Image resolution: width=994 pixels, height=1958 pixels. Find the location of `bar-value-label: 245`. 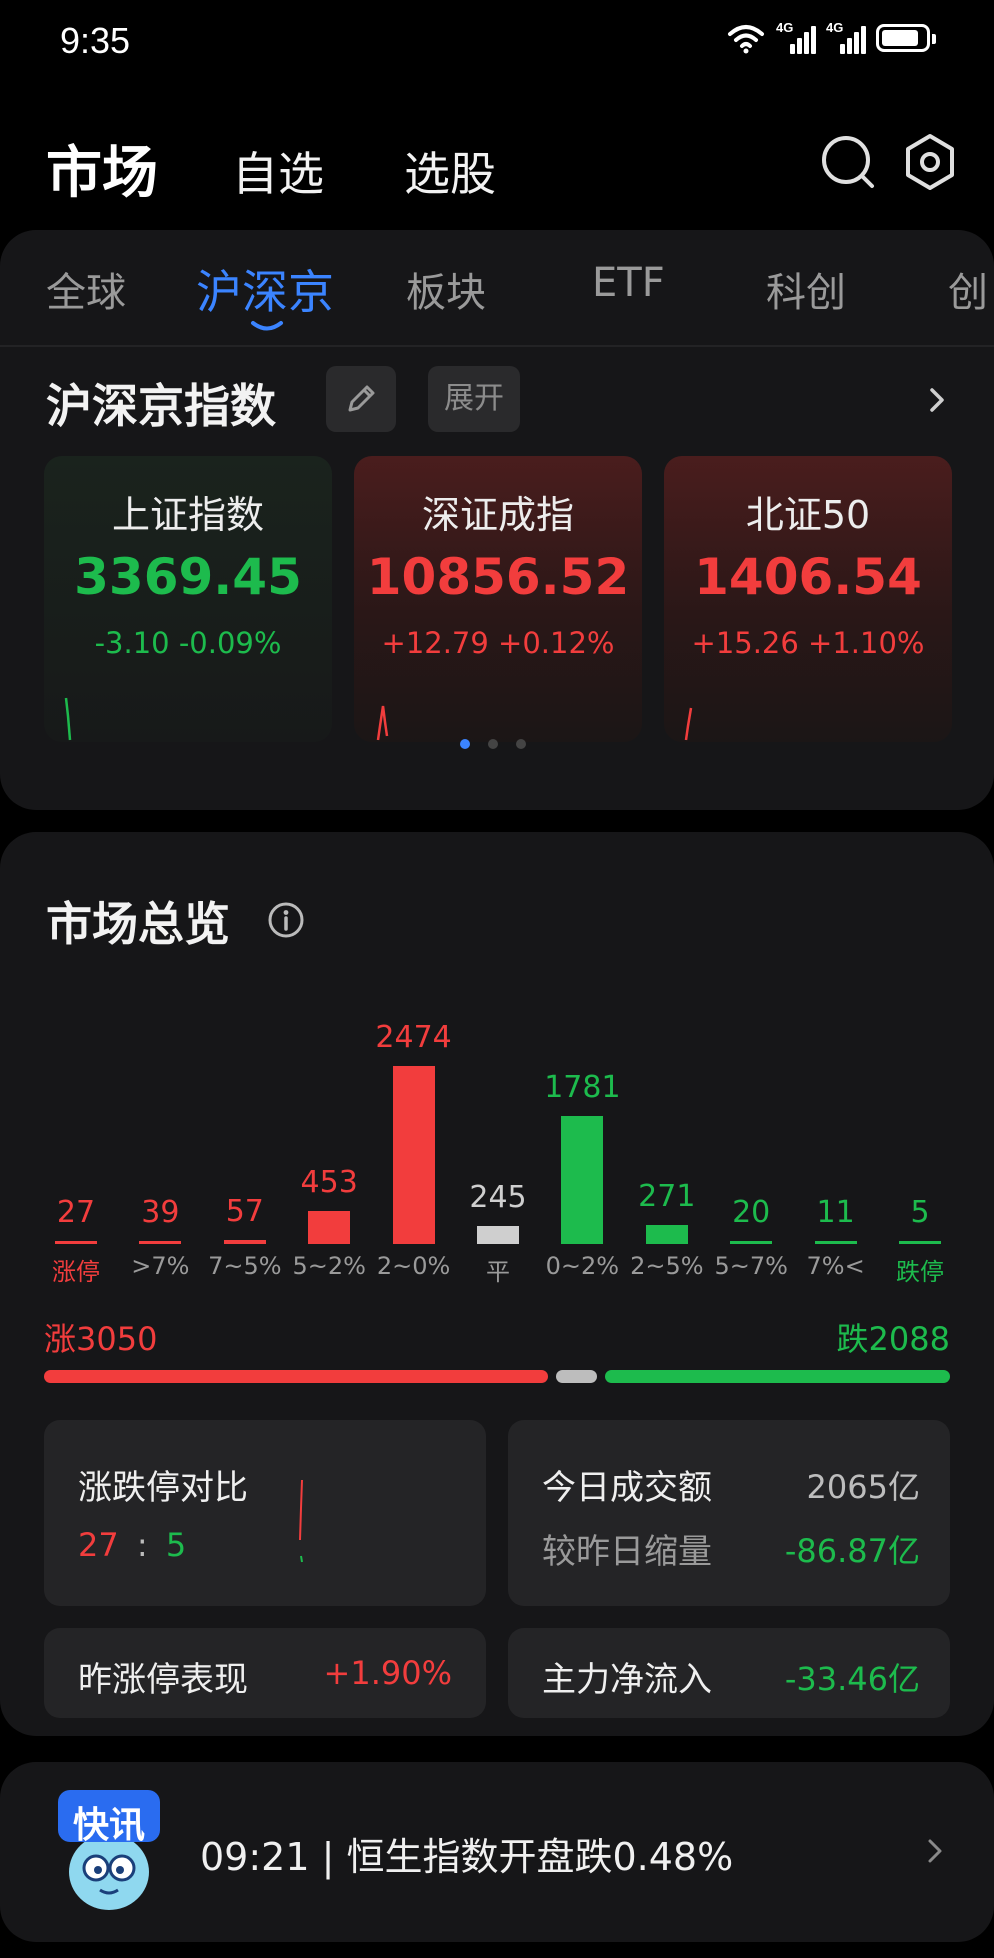

bar-value-label: 245 is located at coordinates (498, 1197).